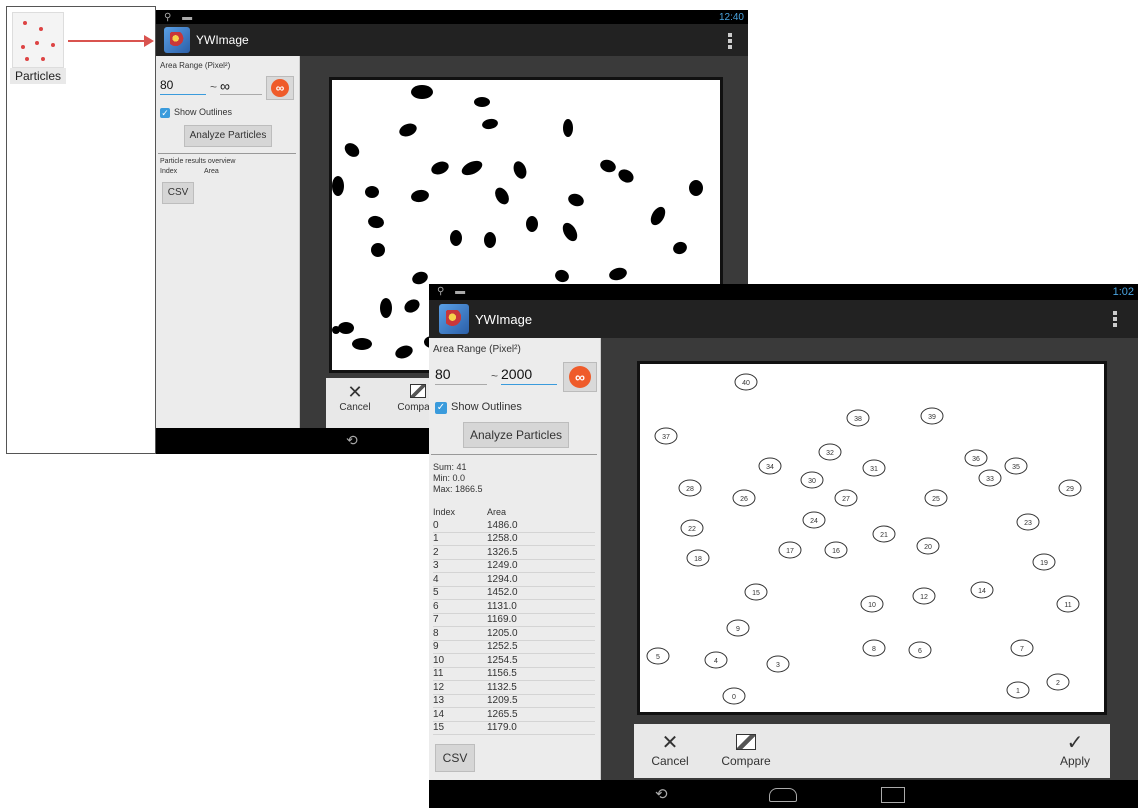  What do you see at coordinates (38, 40) in the screenshot?
I see `particles-app-icon` at bounding box center [38, 40].